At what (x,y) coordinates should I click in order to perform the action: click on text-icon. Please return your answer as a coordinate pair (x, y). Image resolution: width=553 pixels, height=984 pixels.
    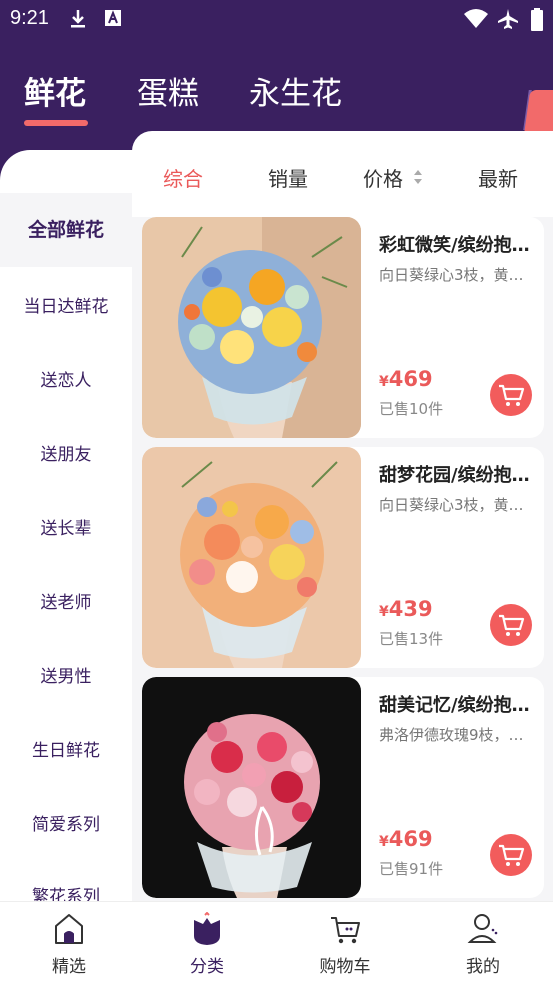
    Looking at the image, I should click on (113, 18).